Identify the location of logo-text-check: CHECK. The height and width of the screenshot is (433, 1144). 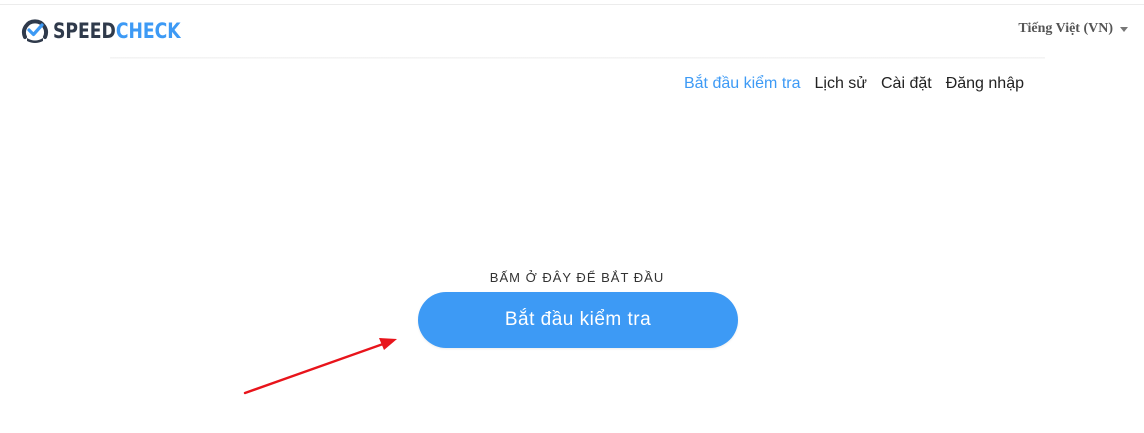
(148, 31).